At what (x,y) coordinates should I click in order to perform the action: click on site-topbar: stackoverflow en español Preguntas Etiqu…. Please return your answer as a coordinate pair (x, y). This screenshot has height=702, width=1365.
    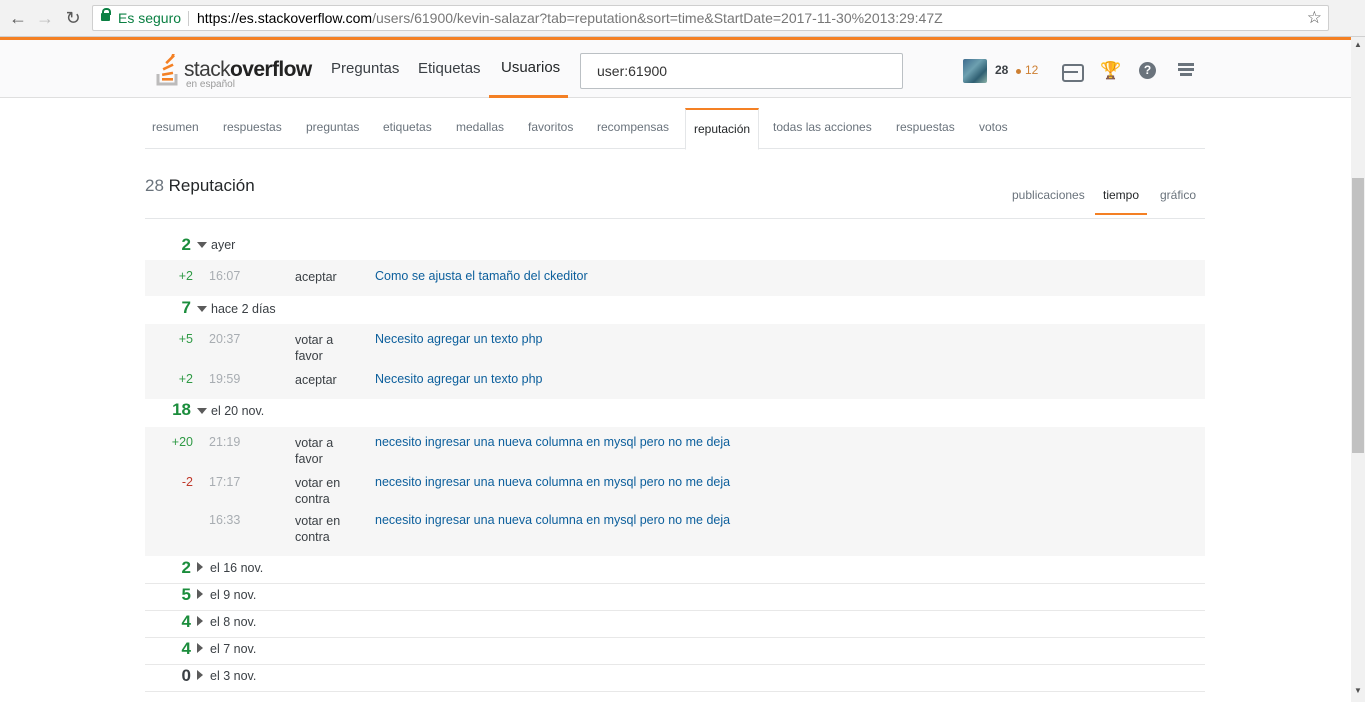
    Looking at the image, I should click on (675, 67).